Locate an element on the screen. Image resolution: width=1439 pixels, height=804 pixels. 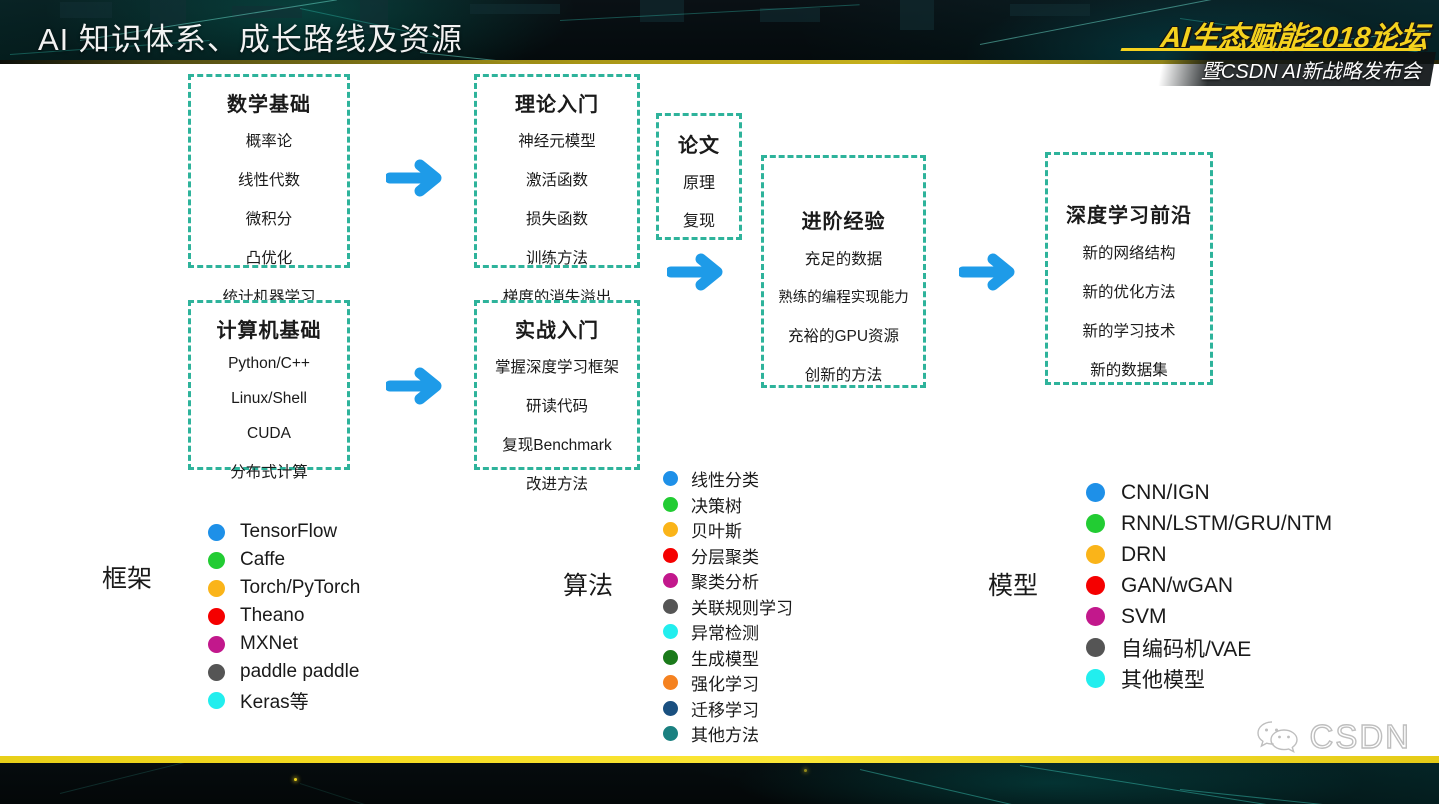
legend-item: Torch/PyTorch is located at coordinates (284, 588).